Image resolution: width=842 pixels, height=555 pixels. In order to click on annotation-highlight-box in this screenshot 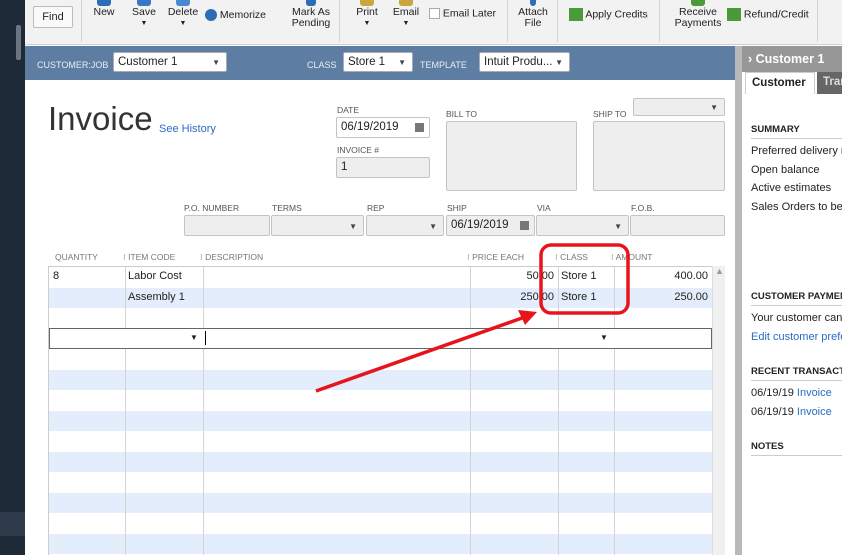, I will do `click(584, 279)`.